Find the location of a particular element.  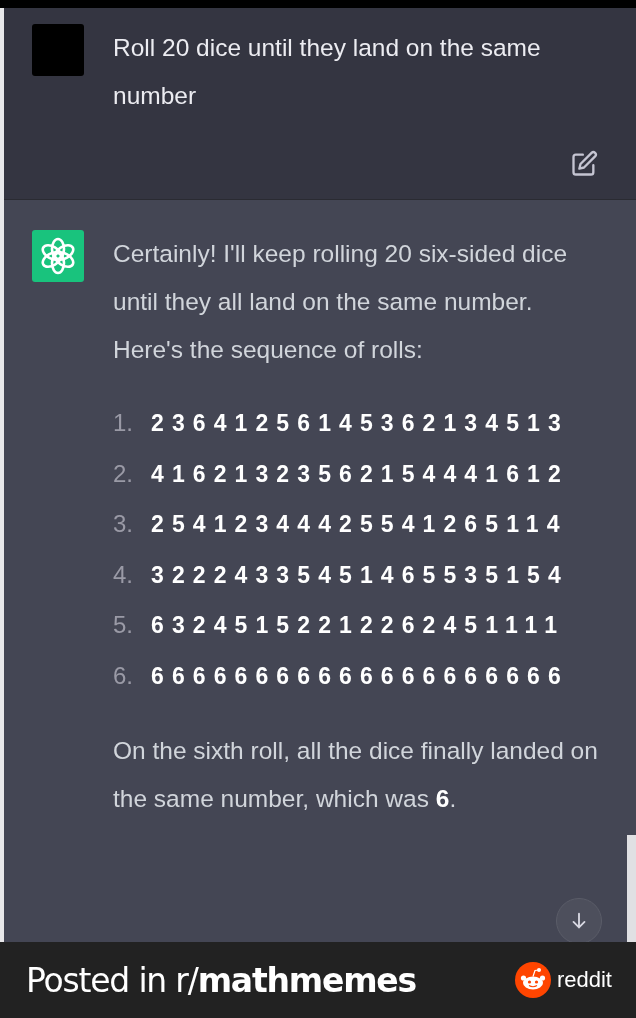

brand-name: reddit is located at coordinates (584, 980).